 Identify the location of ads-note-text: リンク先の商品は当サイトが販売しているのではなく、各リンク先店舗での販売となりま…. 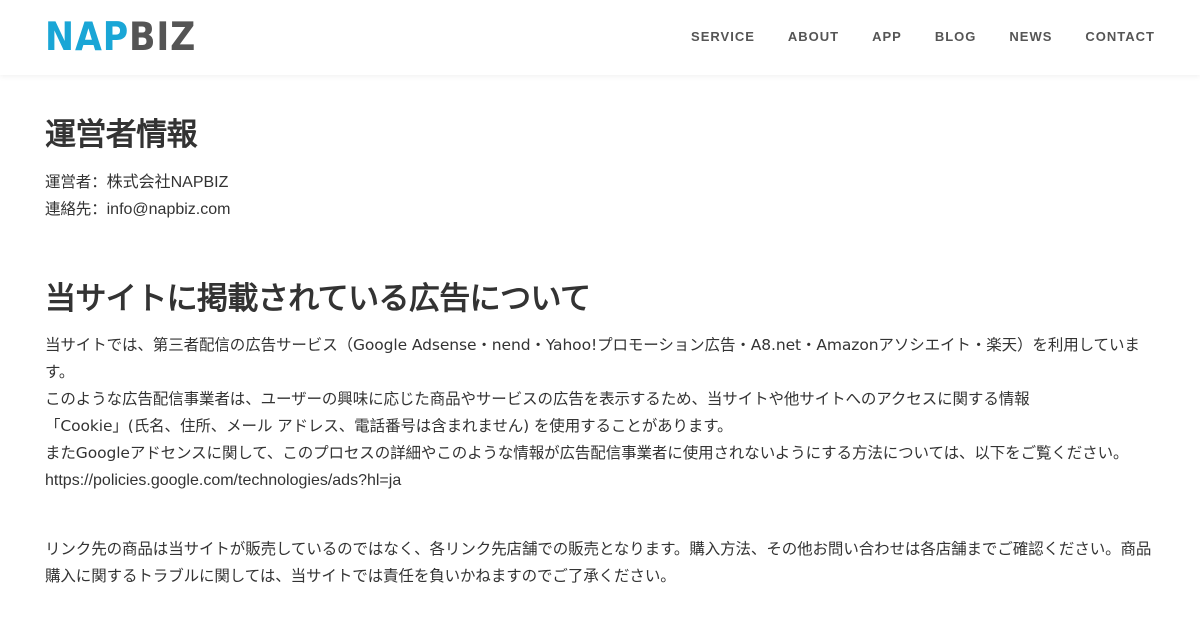
(598, 562).